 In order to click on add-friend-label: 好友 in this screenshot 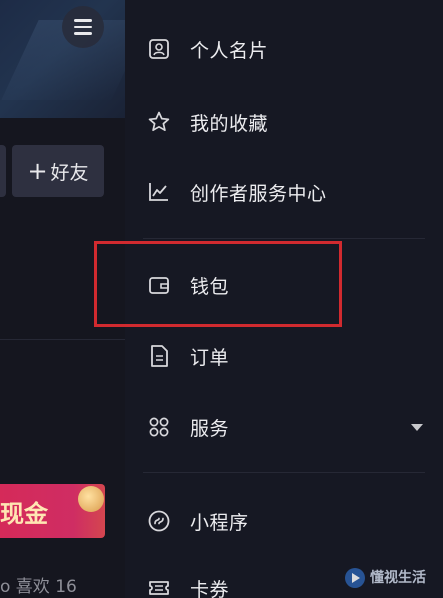, I will do `click(69, 172)`.